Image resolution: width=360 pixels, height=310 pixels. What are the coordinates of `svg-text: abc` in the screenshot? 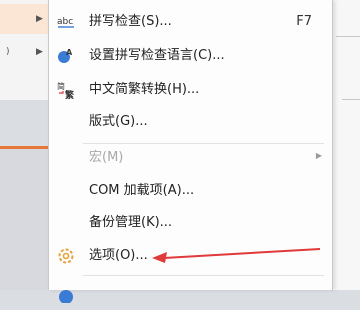 It's located at (65, 22).